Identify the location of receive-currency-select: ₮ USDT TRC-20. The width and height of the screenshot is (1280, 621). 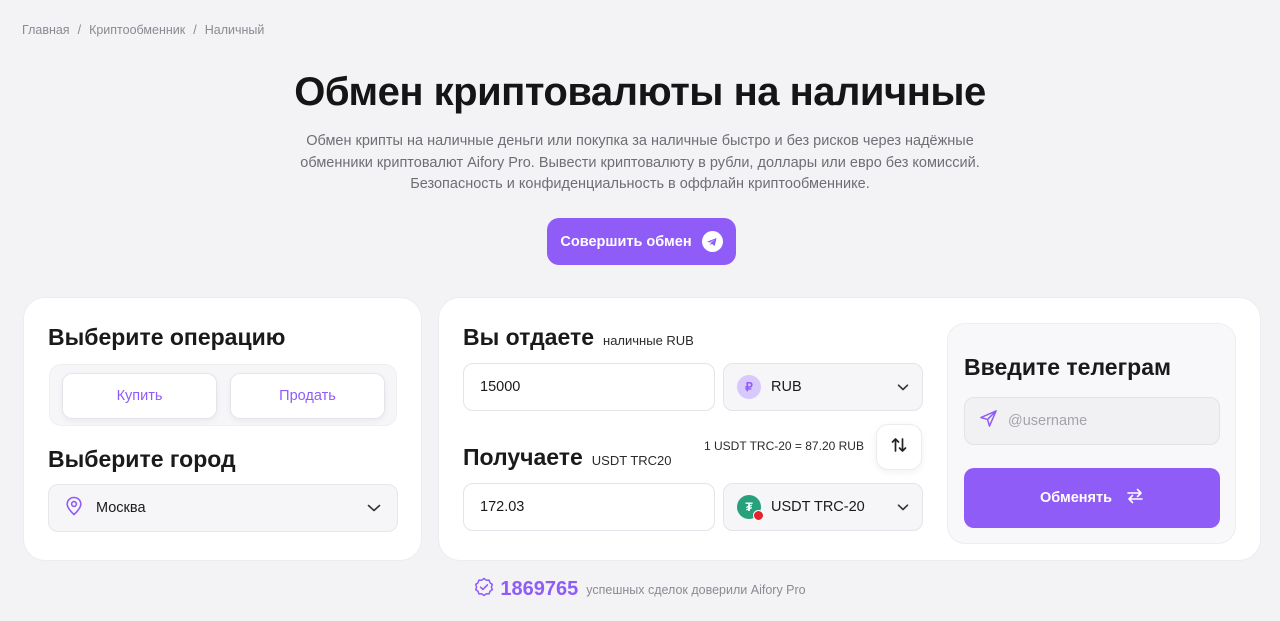
(823, 507).